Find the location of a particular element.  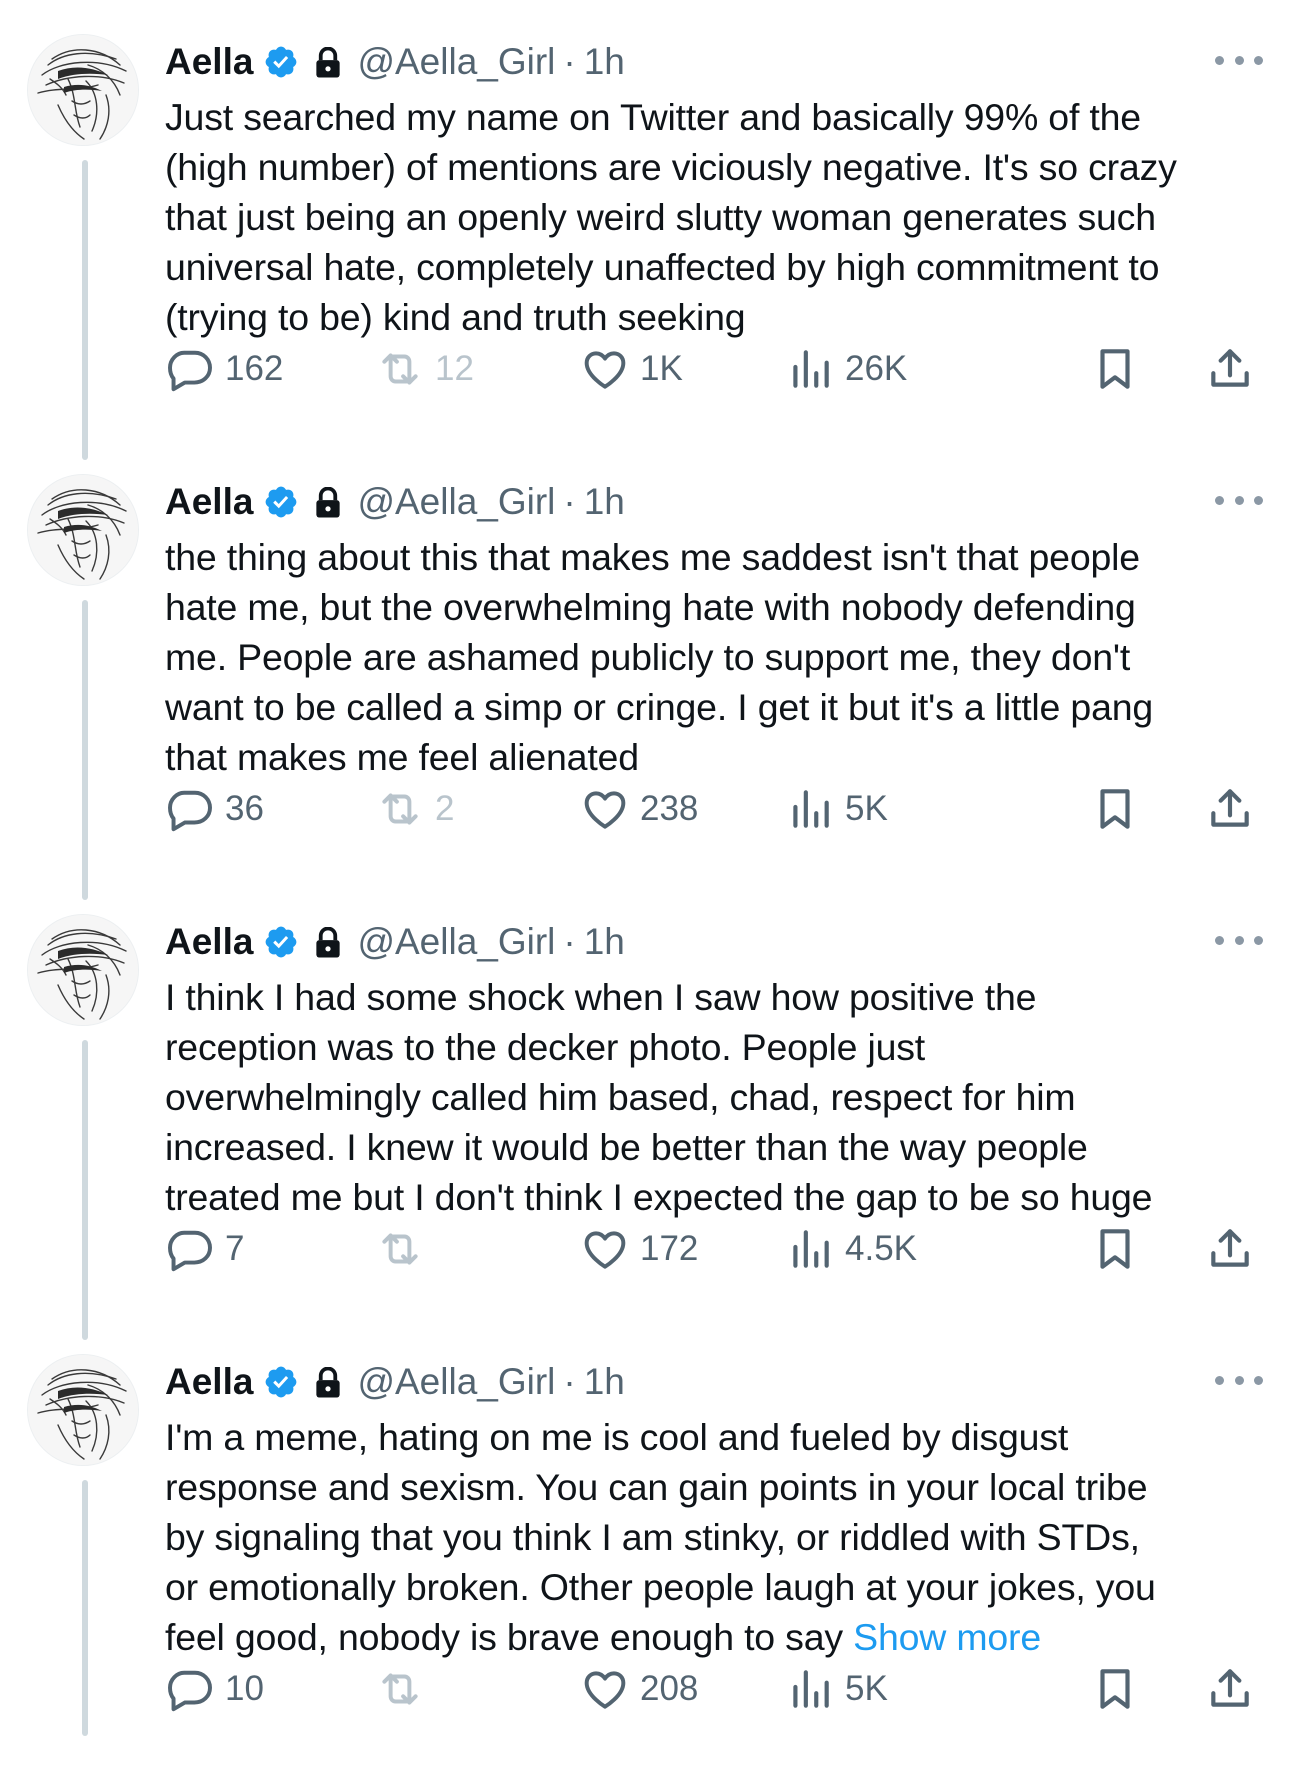

like-button: 1K is located at coordinates (631, 369).